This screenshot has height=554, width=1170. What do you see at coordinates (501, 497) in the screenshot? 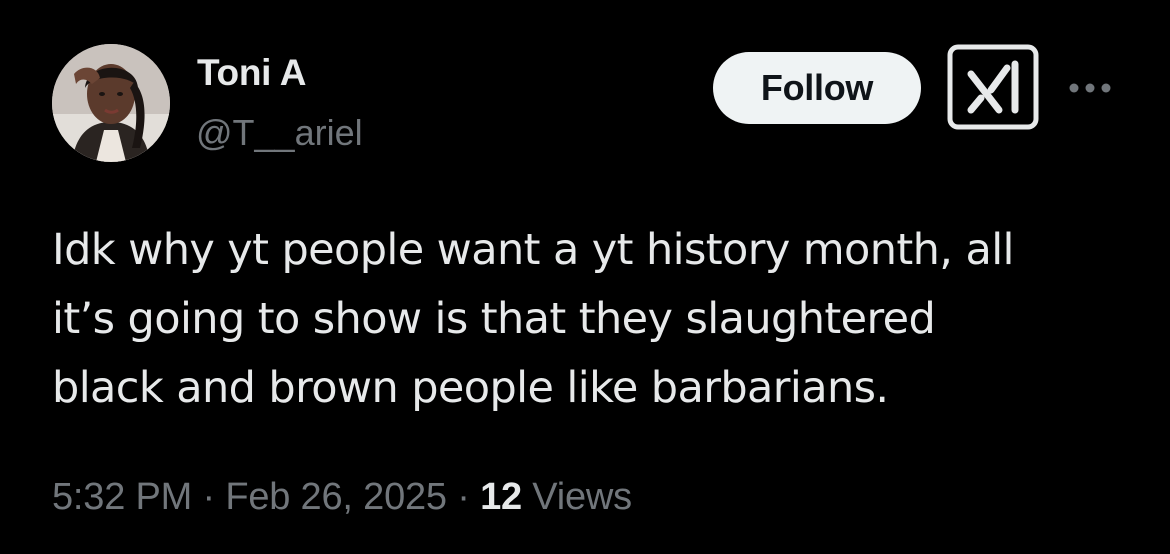
I see `views-count: 12` at bounding box center [501, 497].